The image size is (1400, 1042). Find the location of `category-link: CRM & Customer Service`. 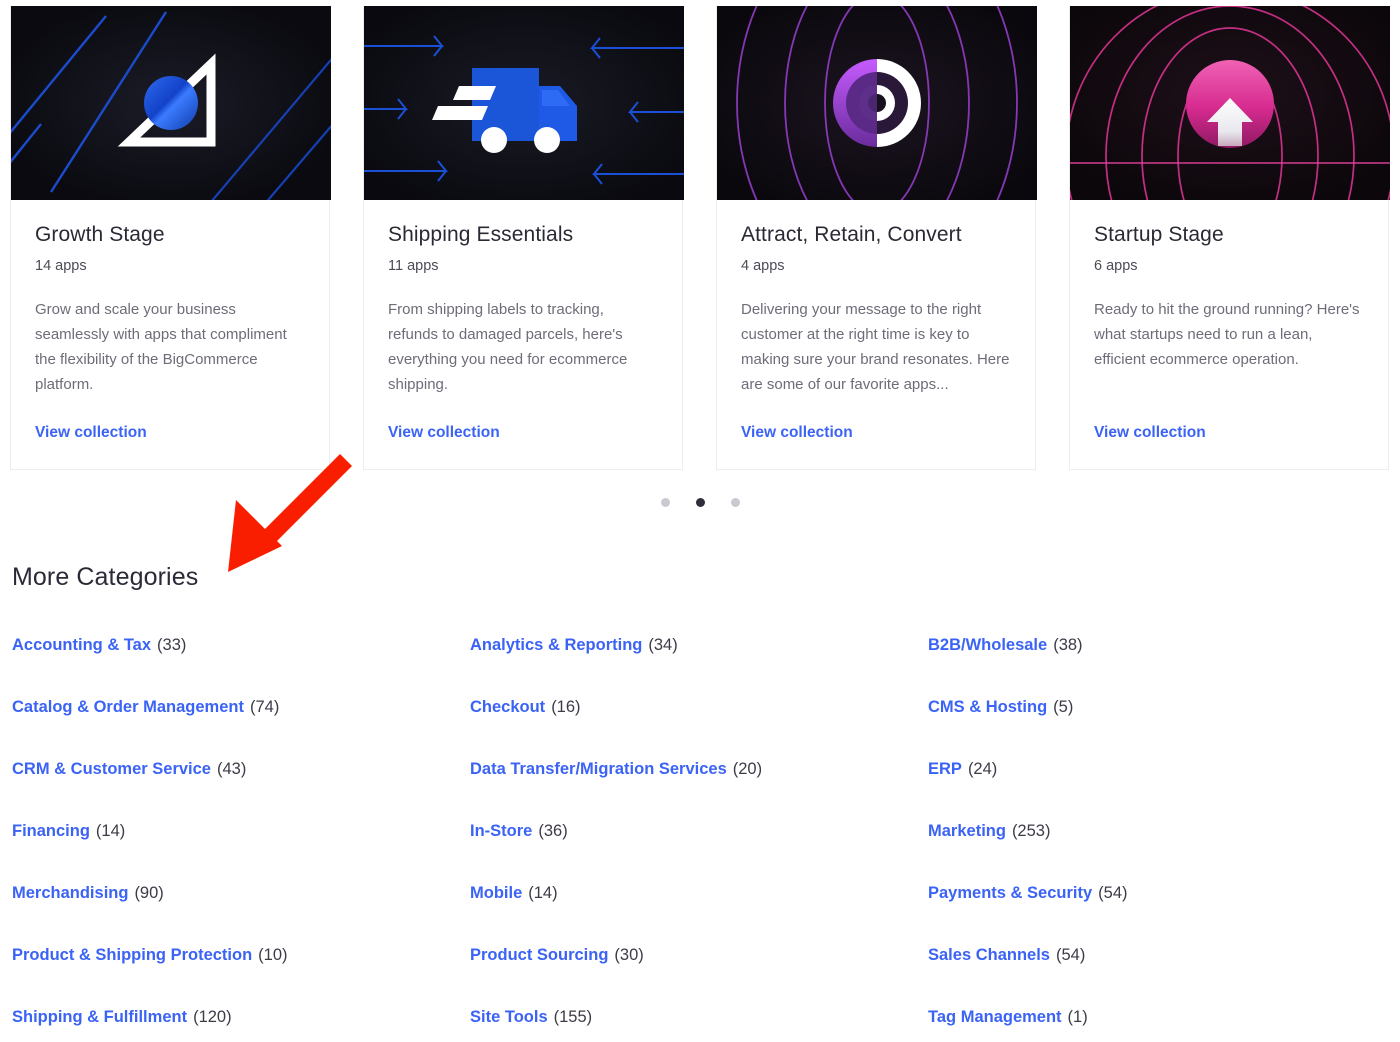

category-link: CRM & Customer Service is located at coordinates (111, 769).